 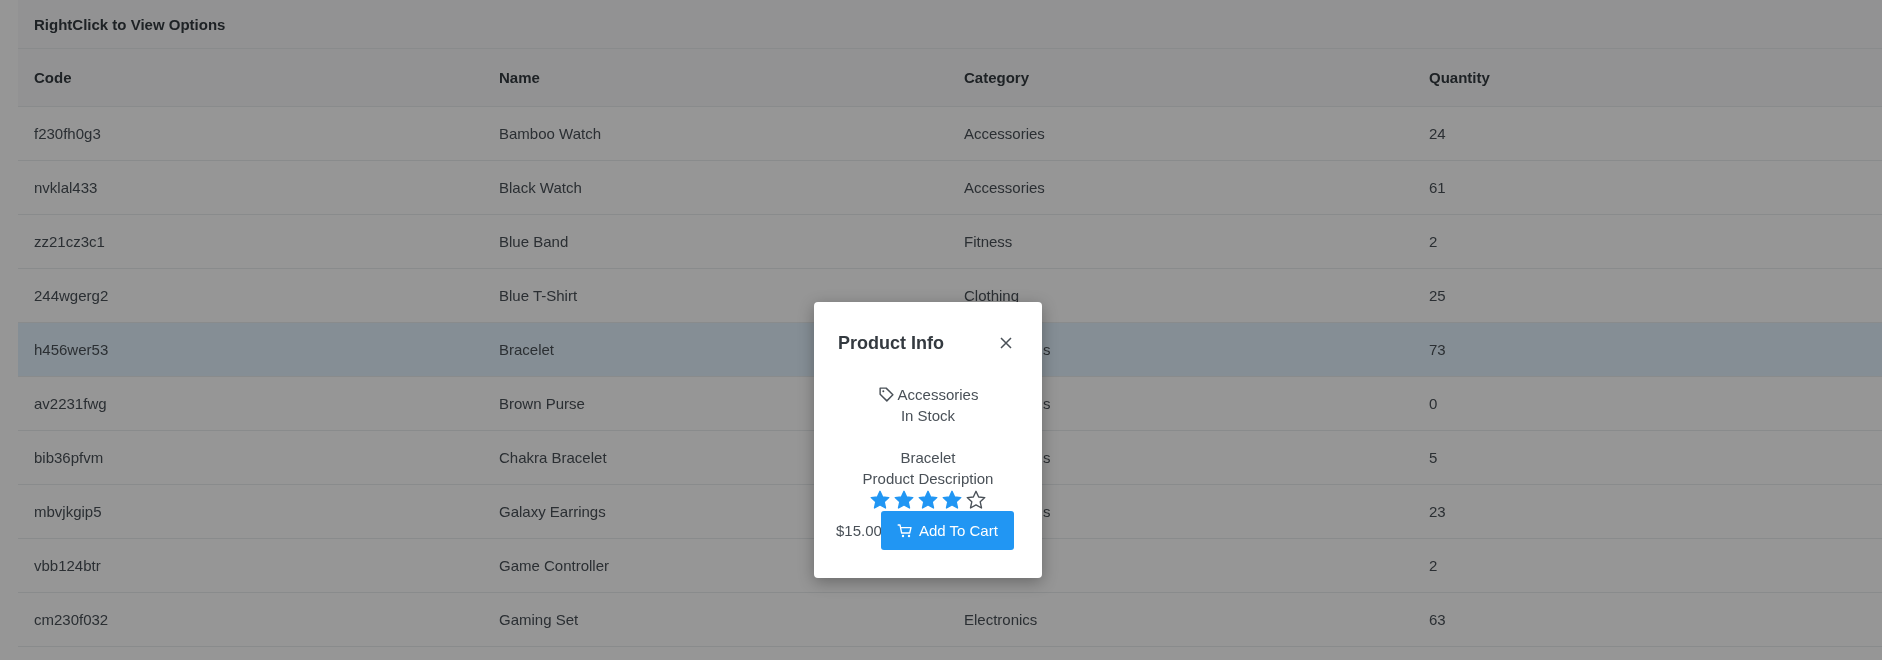 I want to click on table-cell: Brown Purse, so click(x=542, y=403).